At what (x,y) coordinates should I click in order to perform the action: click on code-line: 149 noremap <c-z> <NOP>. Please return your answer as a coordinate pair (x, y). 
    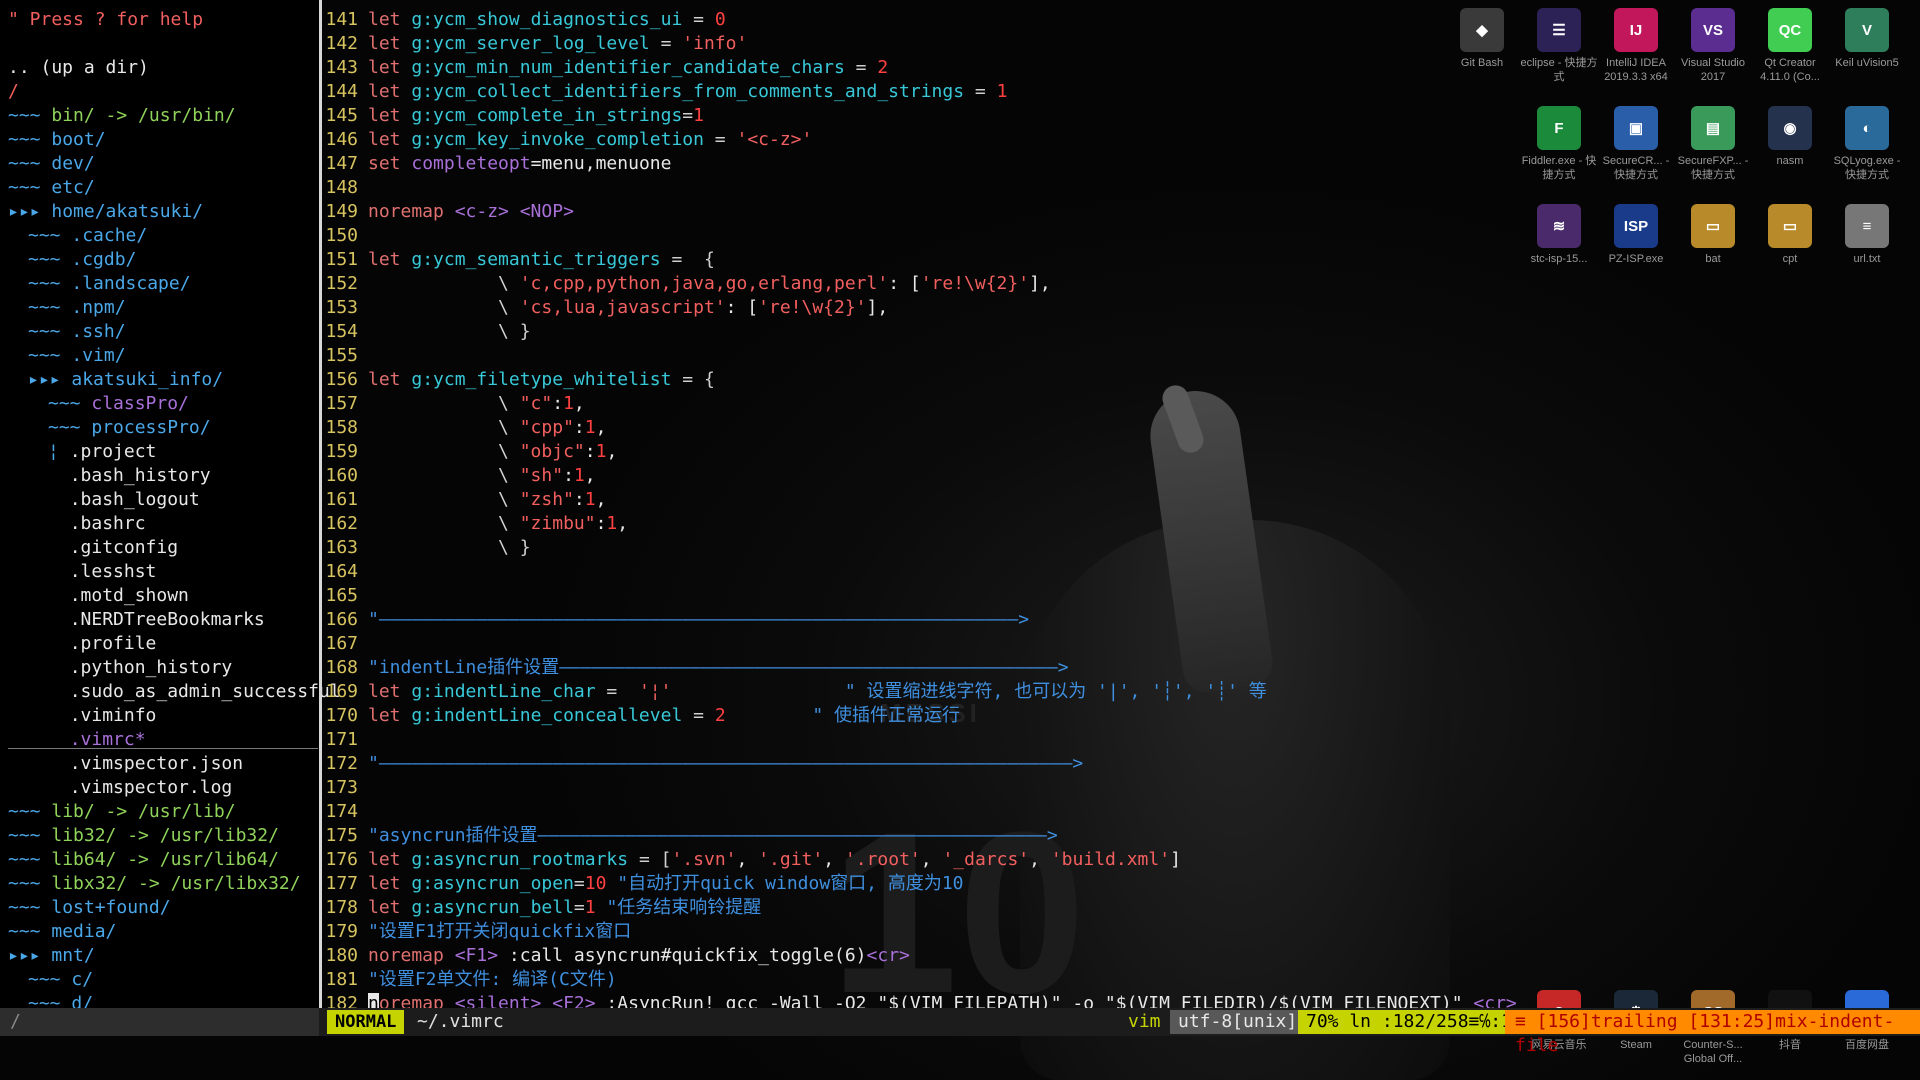
    Looking at the image, I should click on (447, 212).